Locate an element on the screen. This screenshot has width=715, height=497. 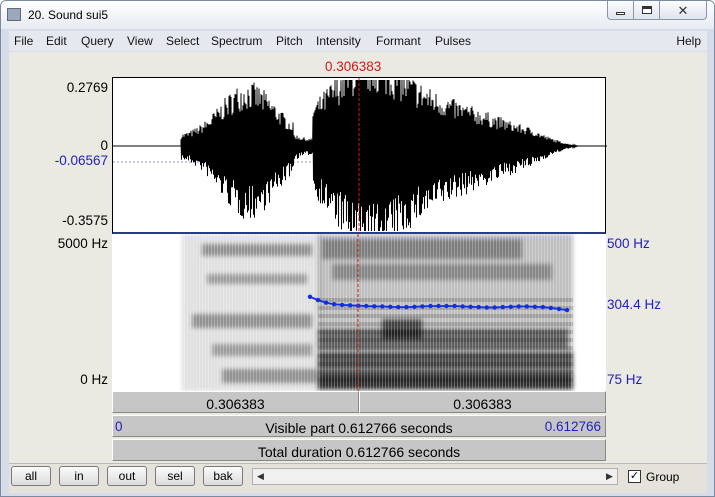
menu-intensity: Intensity is located at coordinates (338, 41).